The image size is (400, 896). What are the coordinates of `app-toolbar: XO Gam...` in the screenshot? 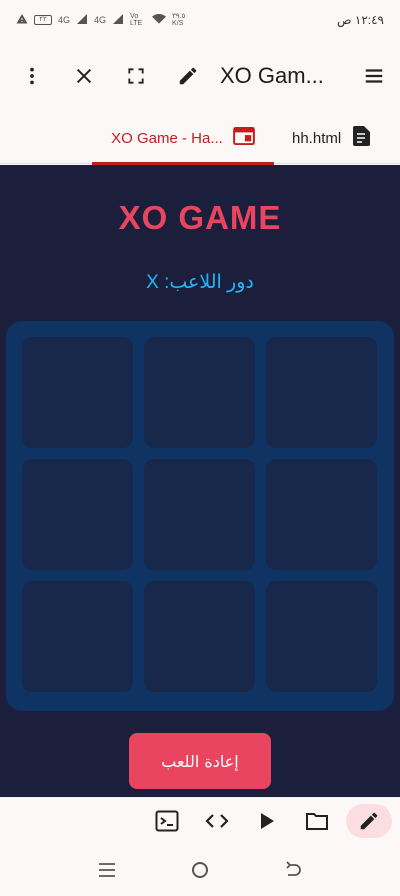 It's located at (200, 76).